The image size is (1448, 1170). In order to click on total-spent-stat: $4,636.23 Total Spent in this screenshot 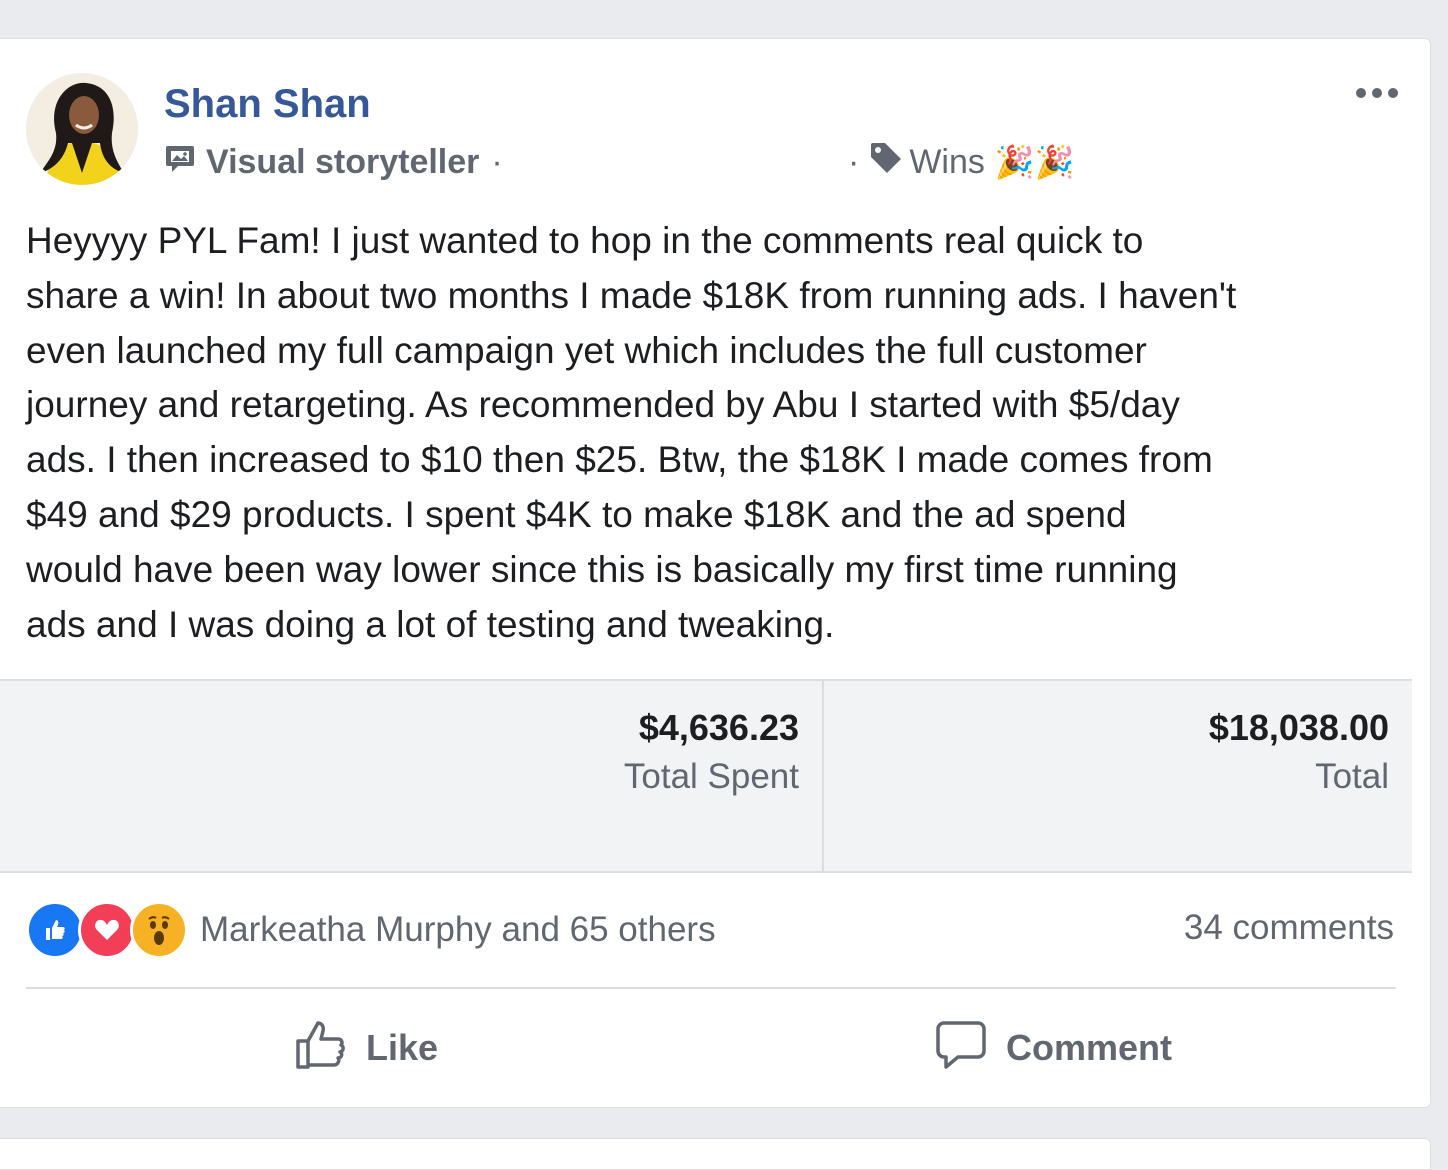, I will do `click(711, 752)`.